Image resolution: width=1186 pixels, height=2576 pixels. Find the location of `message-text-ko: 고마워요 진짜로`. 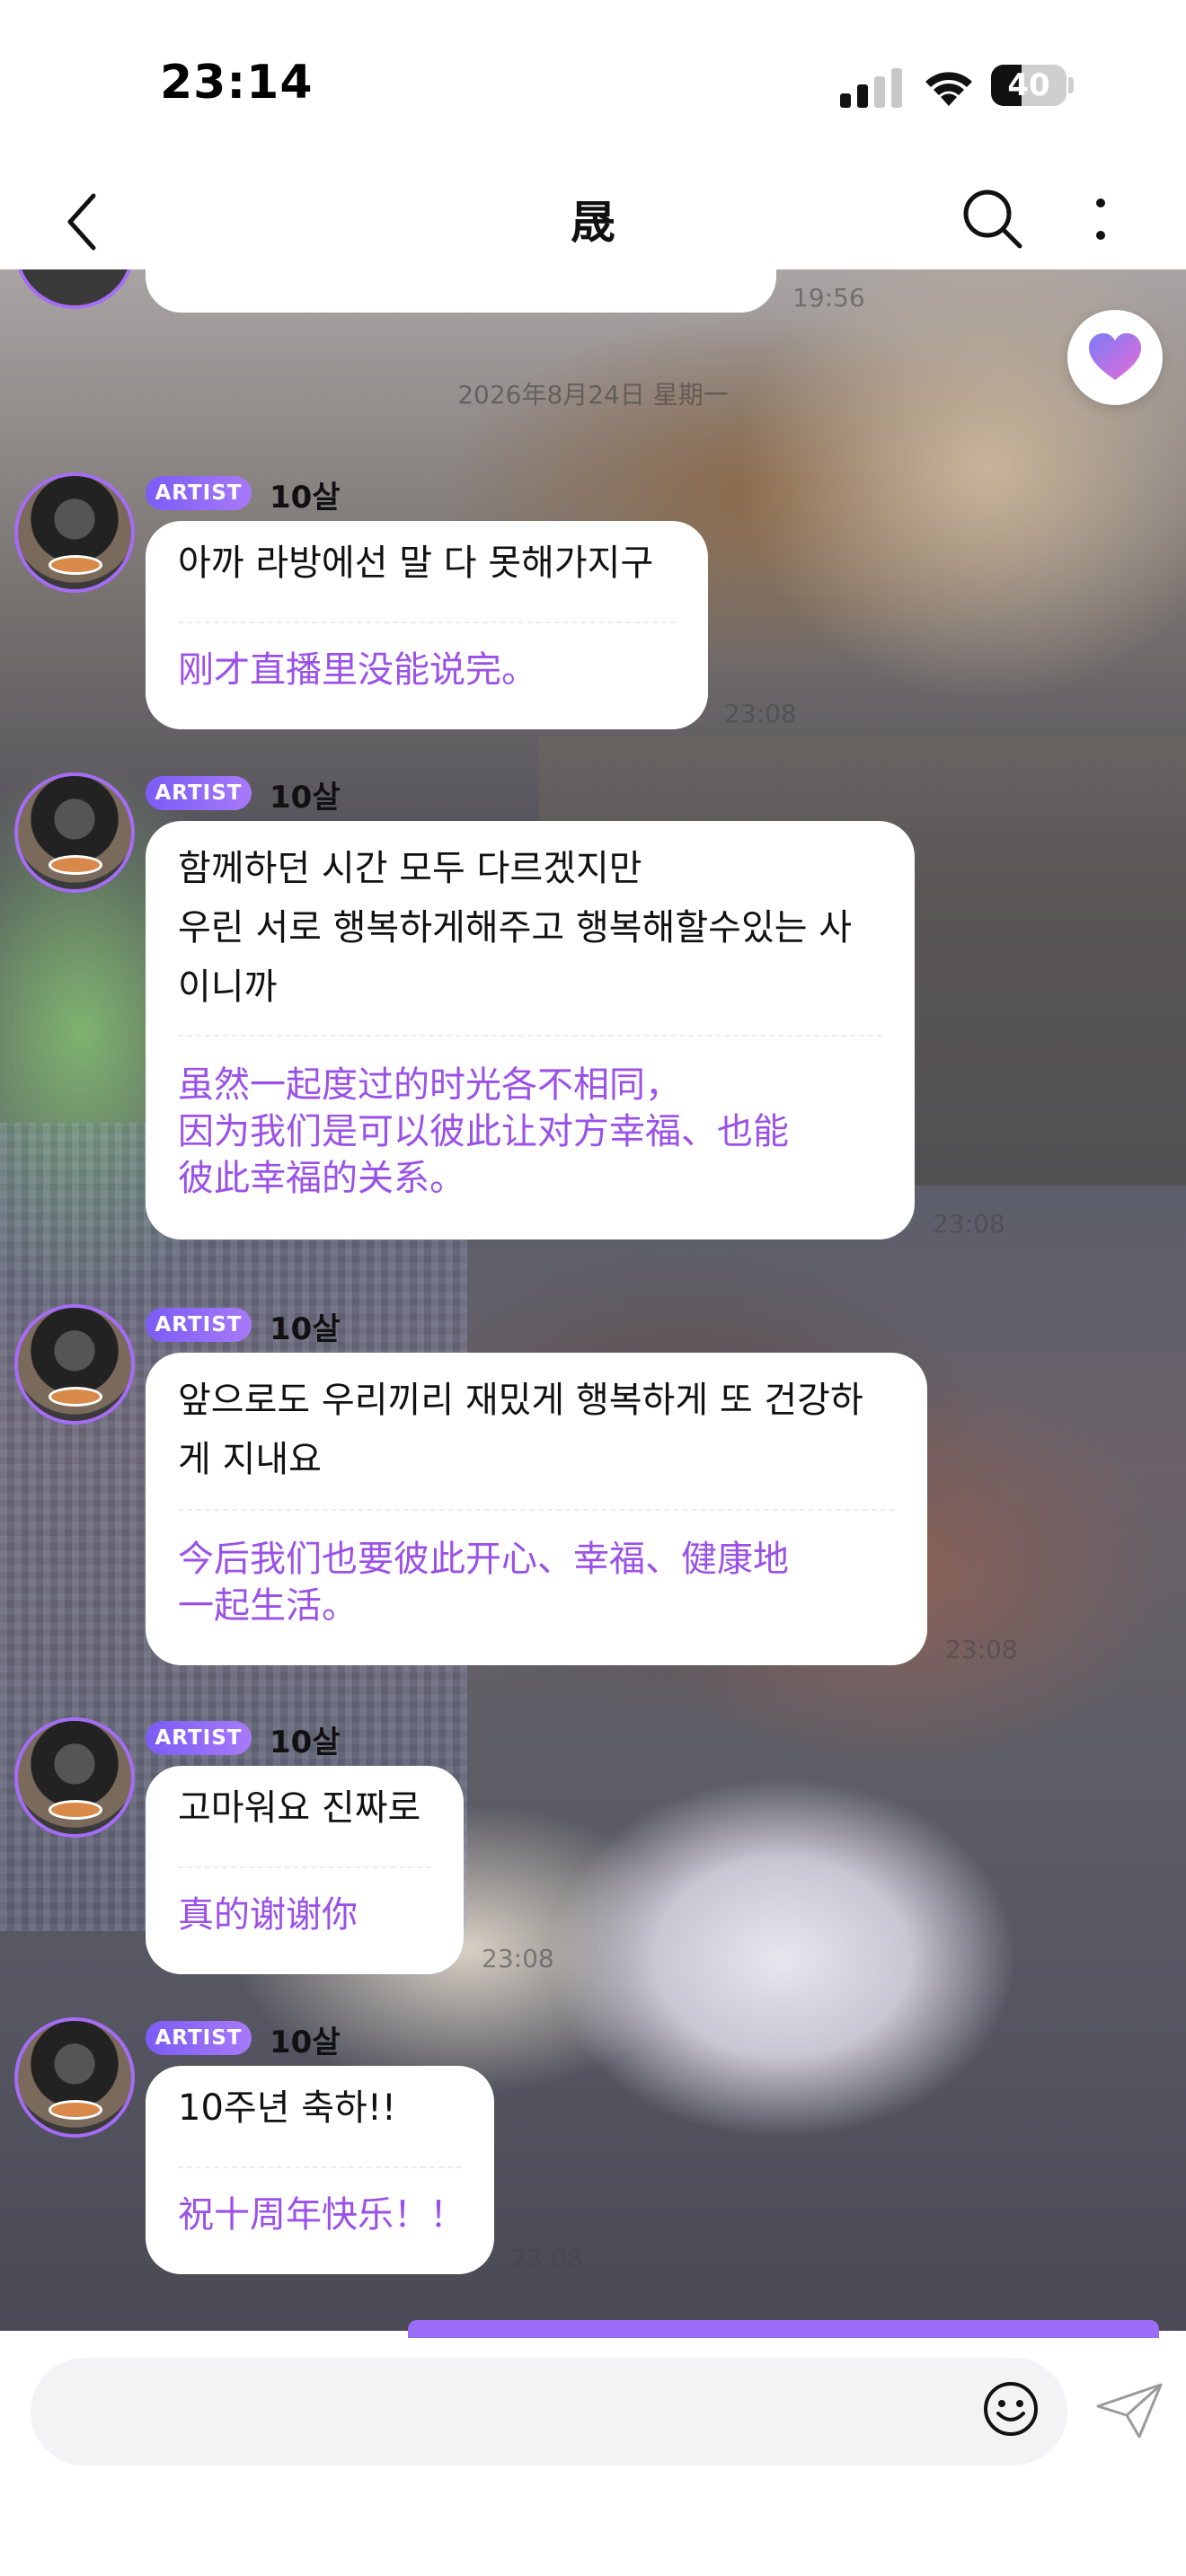

message-text-ko: 고마워요 진짜로 is located at coordinates (299, 1808).